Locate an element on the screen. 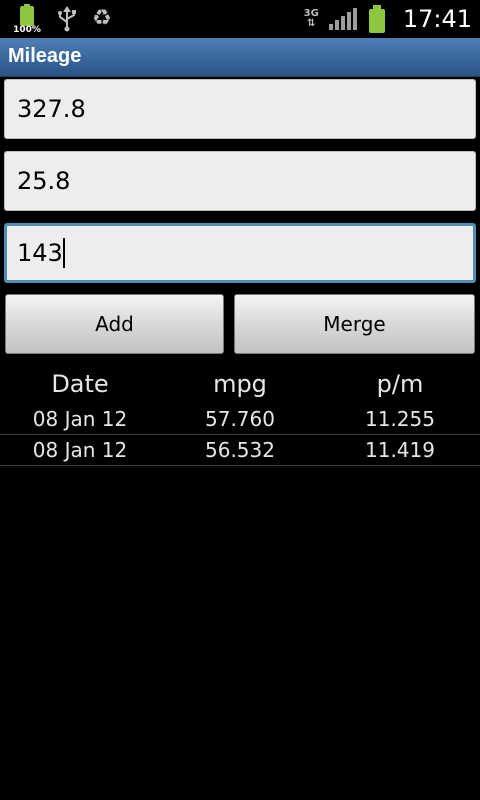 The height and width of the screenshot is (800, 480). price-input-value: 143 is located at coordinates (40, 253).